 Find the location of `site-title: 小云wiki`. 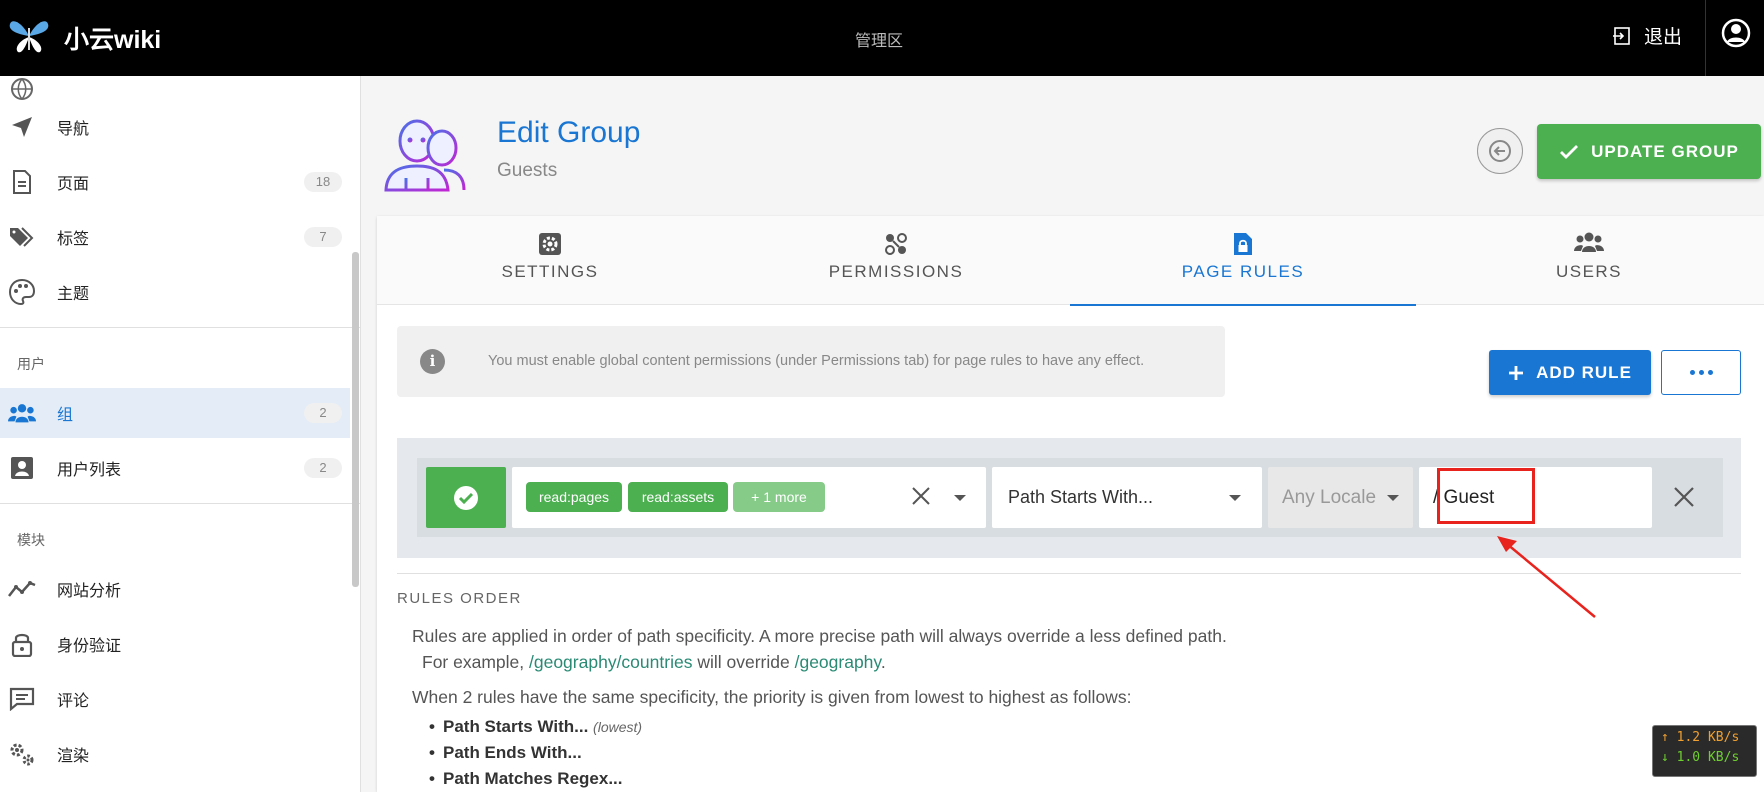

site-title: 小云wiki is located at coordinates (112, 38).